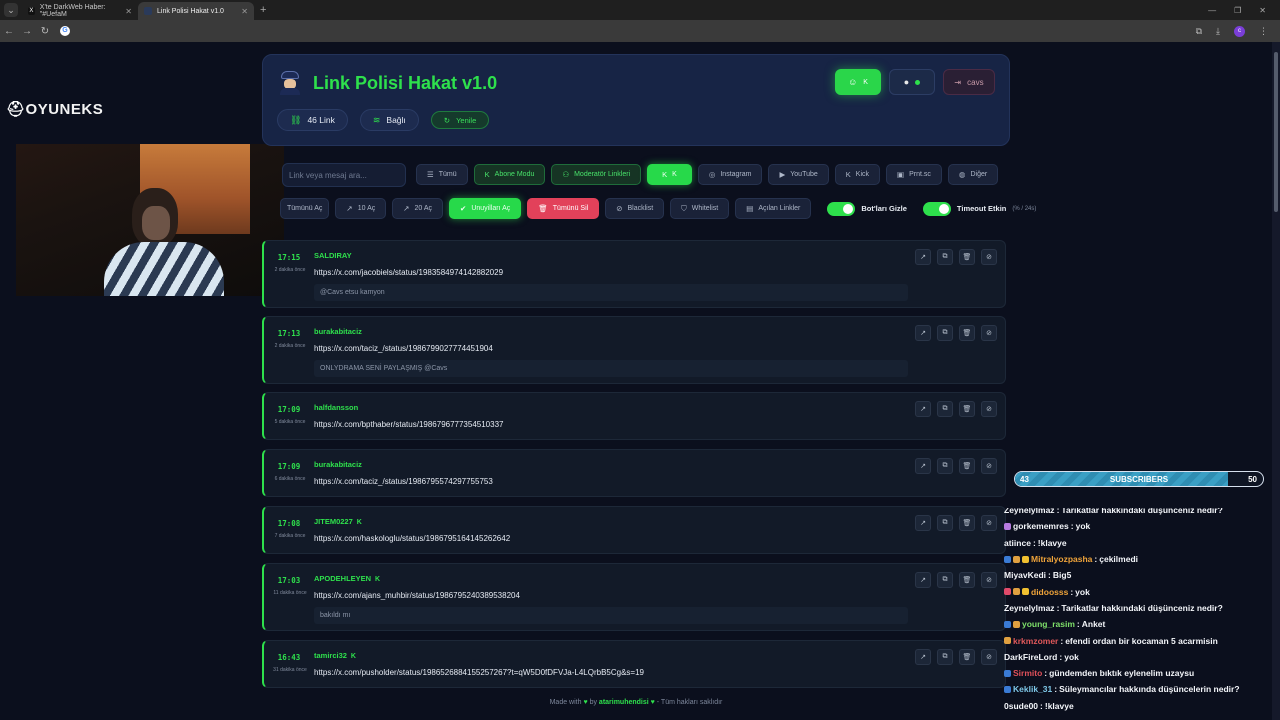 This screenshot has height=720, width=1280. I want to click on open-all-button: Tümünü Aç, so click(305, 208).